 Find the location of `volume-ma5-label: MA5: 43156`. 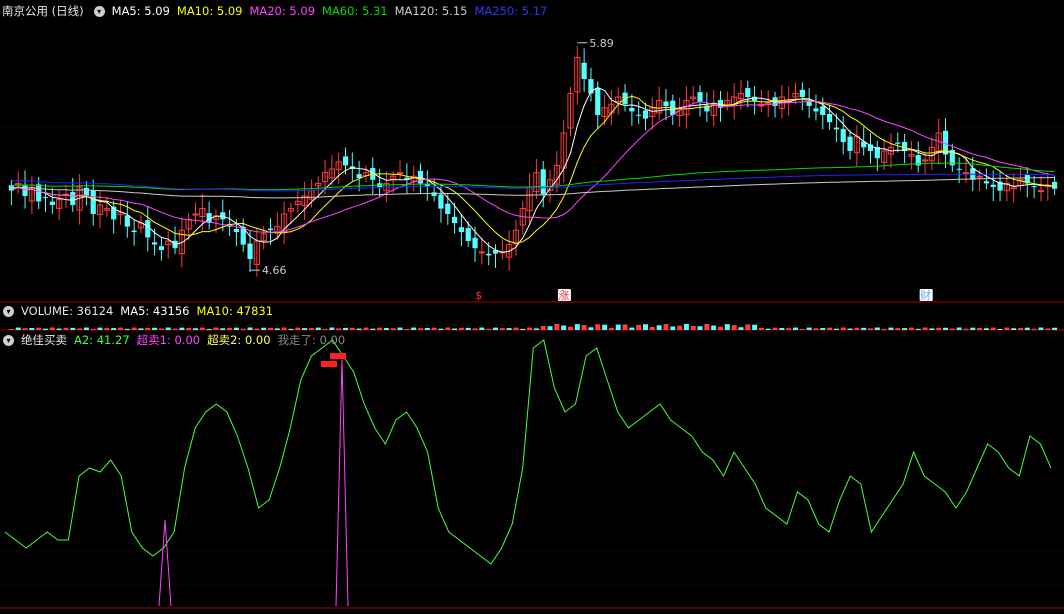

volume-ma5-label: MA5: 43156 is located at coordinates (155, 311).